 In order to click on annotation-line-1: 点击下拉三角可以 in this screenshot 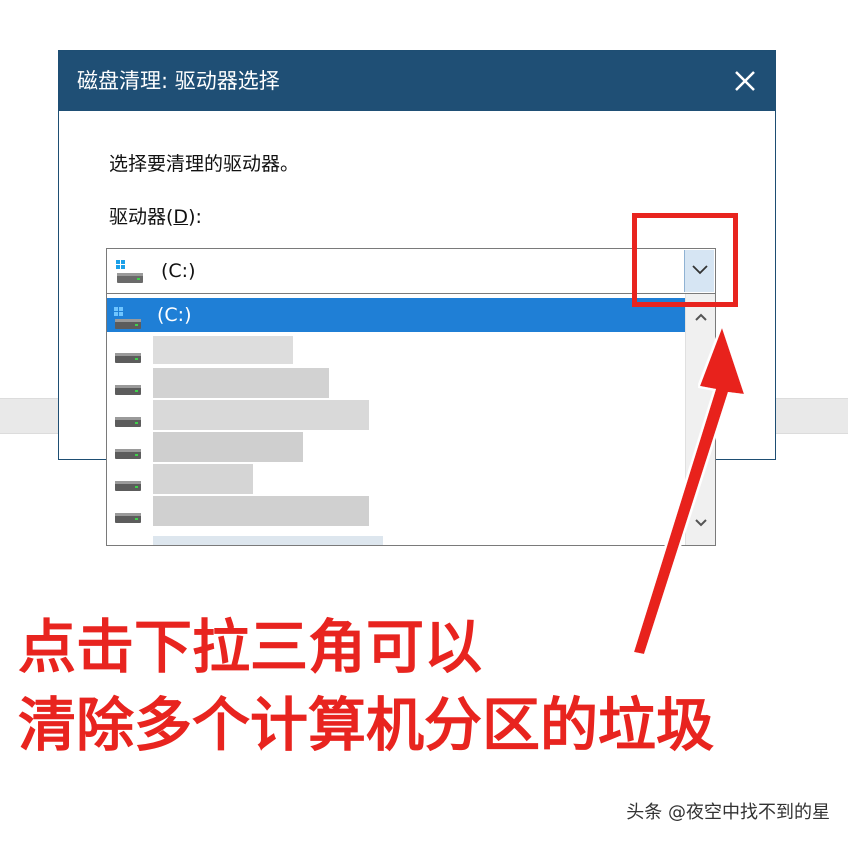, I will do `click(250, 647)`.